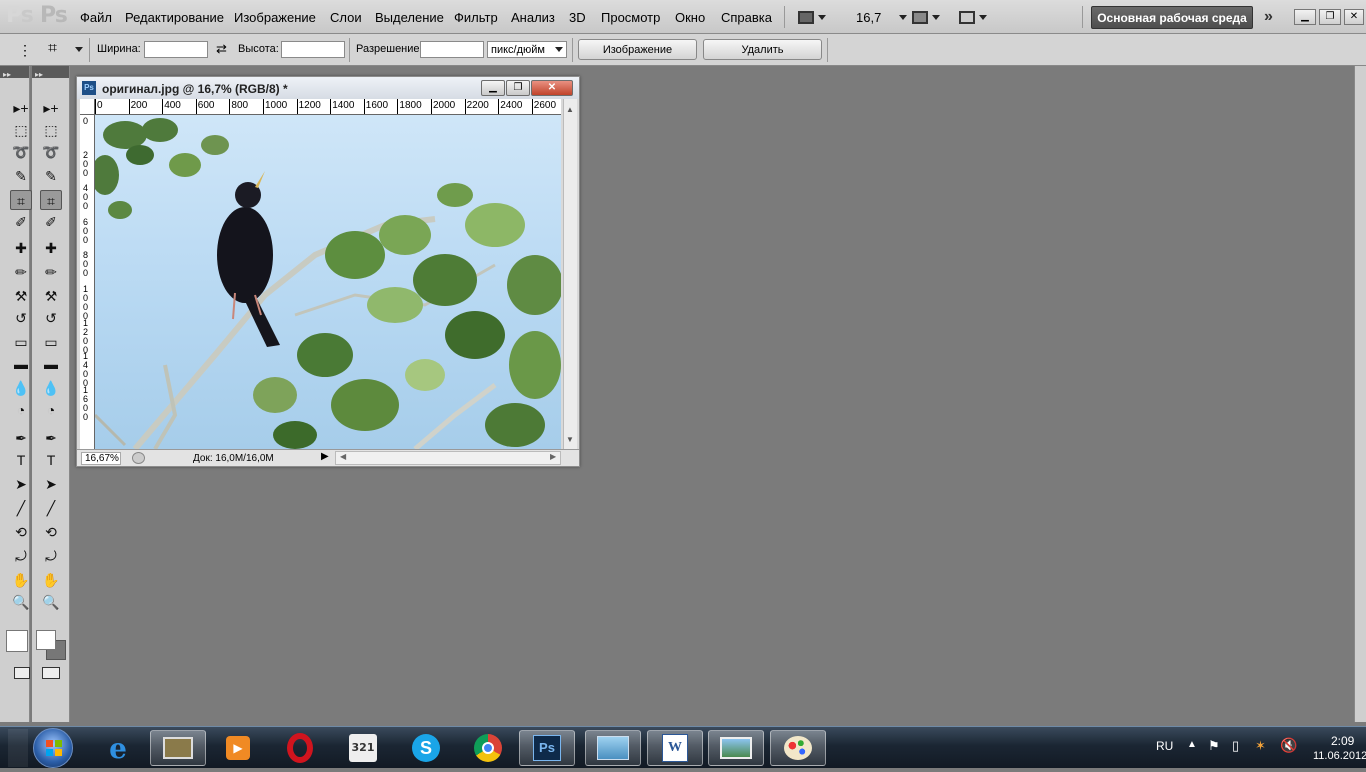 The image size is (1366, 772). Describe the element at coordinates (21, 438) in the screenshot. I see `pen-tool: ✒` at that location.